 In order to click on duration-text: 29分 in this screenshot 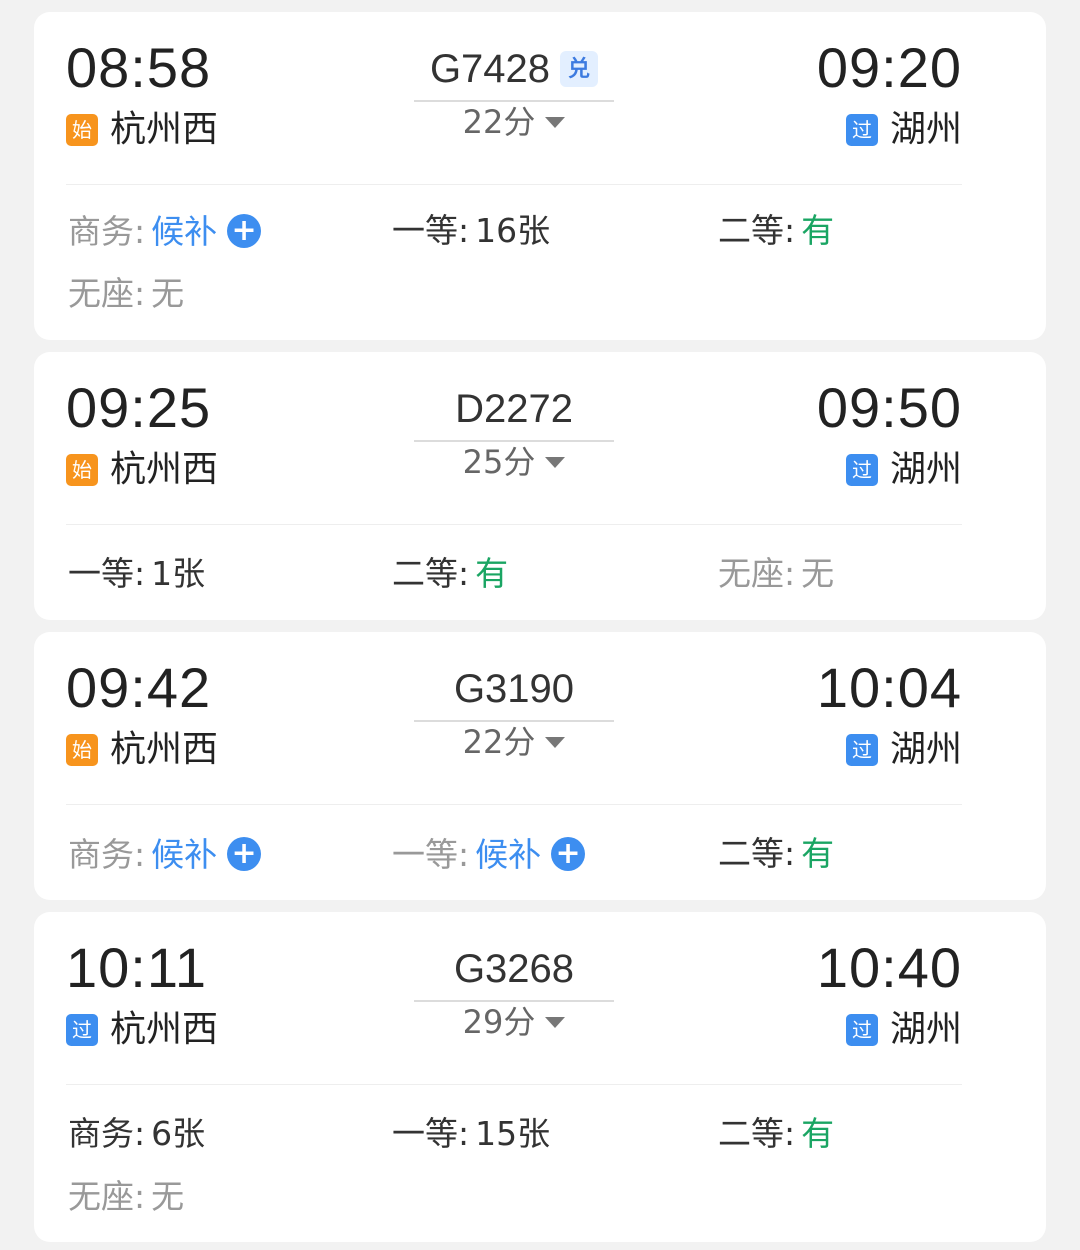, I will do `click(499, 1022)`.